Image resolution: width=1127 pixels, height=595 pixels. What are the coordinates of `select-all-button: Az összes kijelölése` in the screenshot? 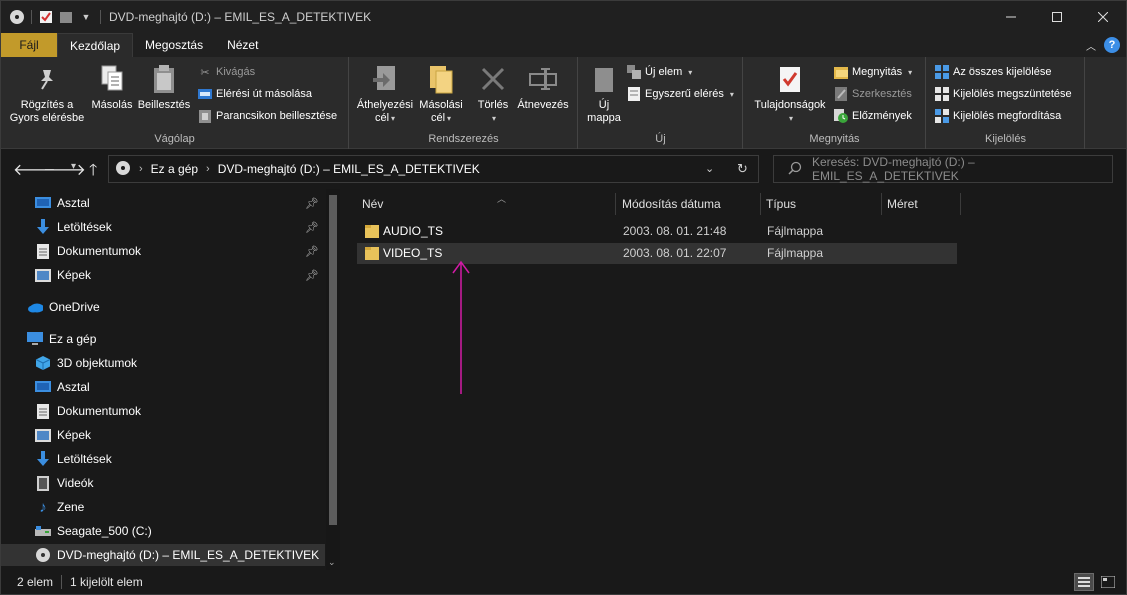 It's located at (993, 72).